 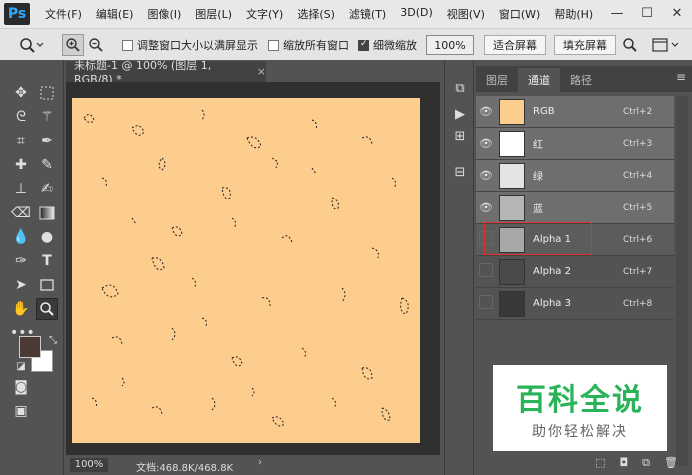 What do you see at coordinates (677, 14) in the screenshot?
I see `close-button: ✕` at bounding box center [677, 14].